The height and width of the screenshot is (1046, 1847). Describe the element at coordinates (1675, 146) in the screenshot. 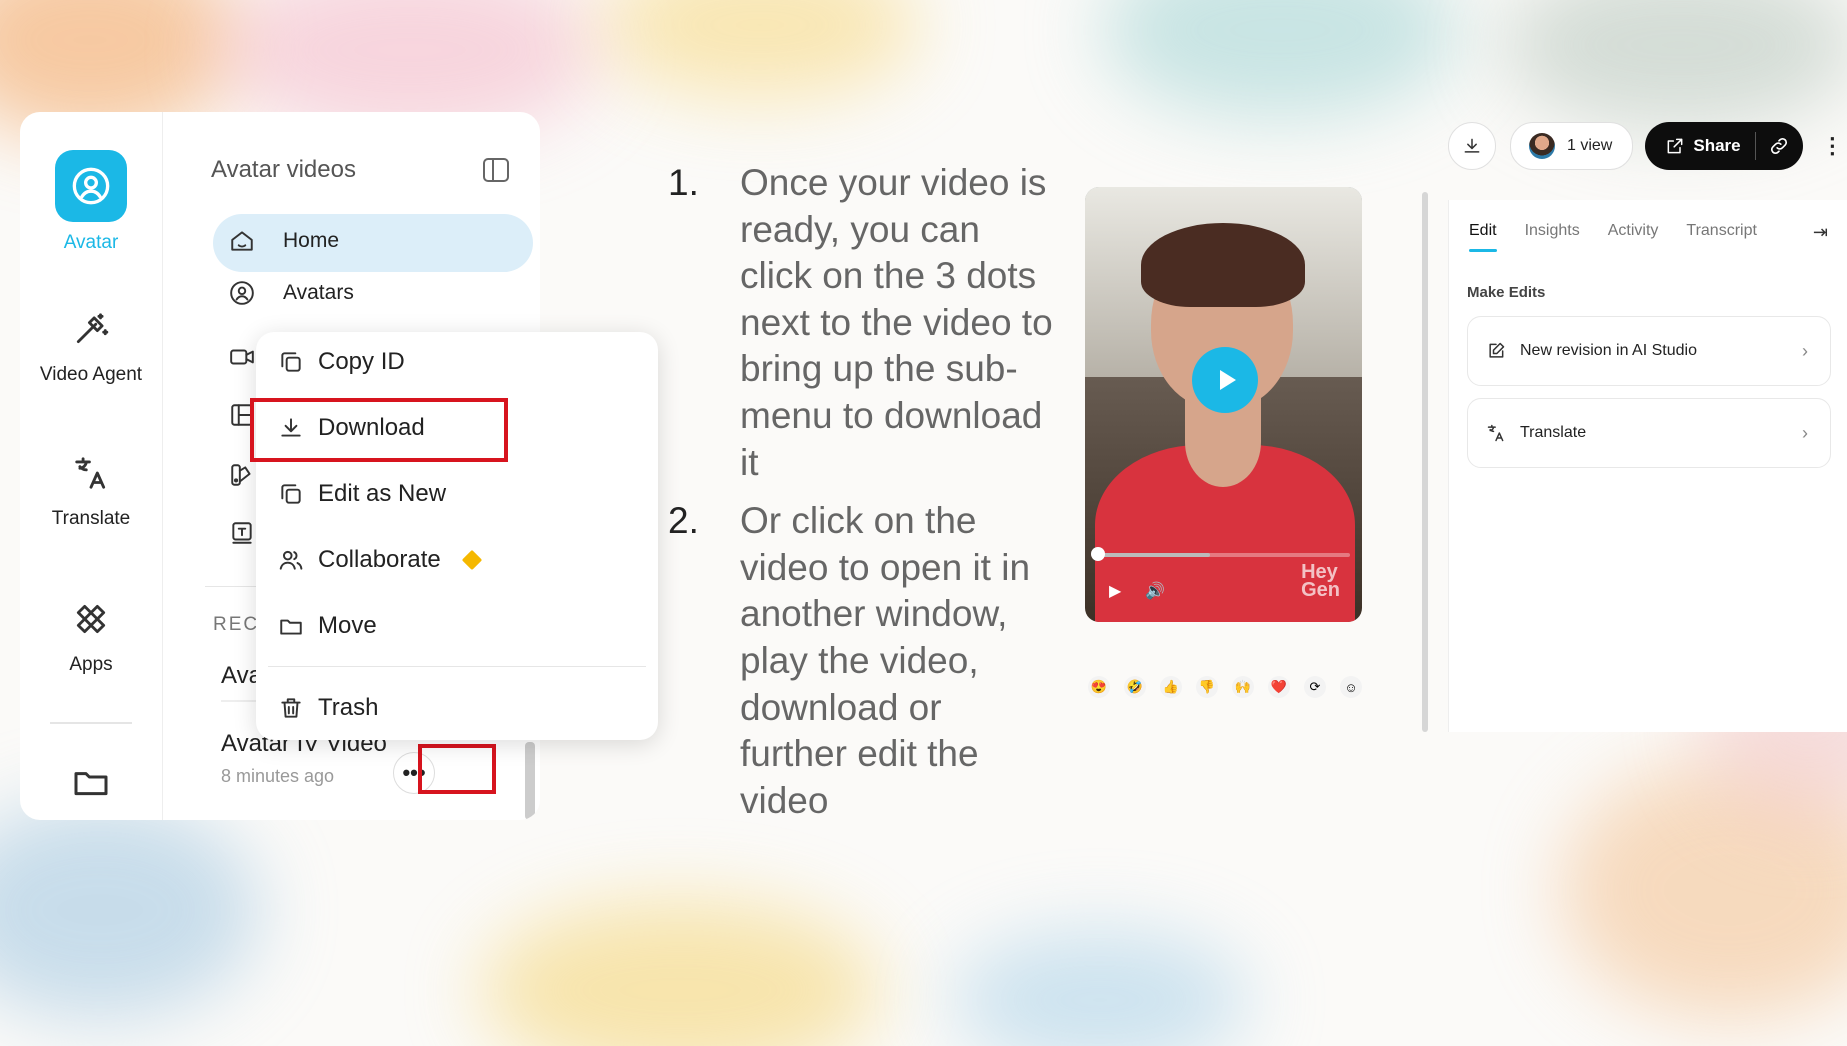

I see `share-icon` at that location.